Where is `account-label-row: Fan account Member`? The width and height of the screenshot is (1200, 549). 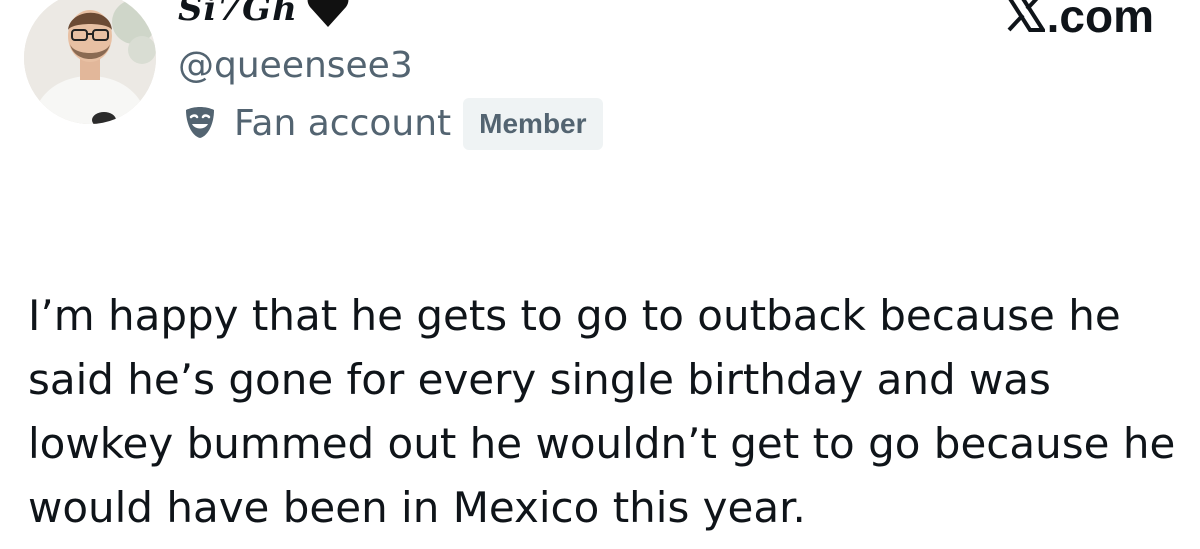
account-label-row: Fan account Member is located at coordinates (392, 124).